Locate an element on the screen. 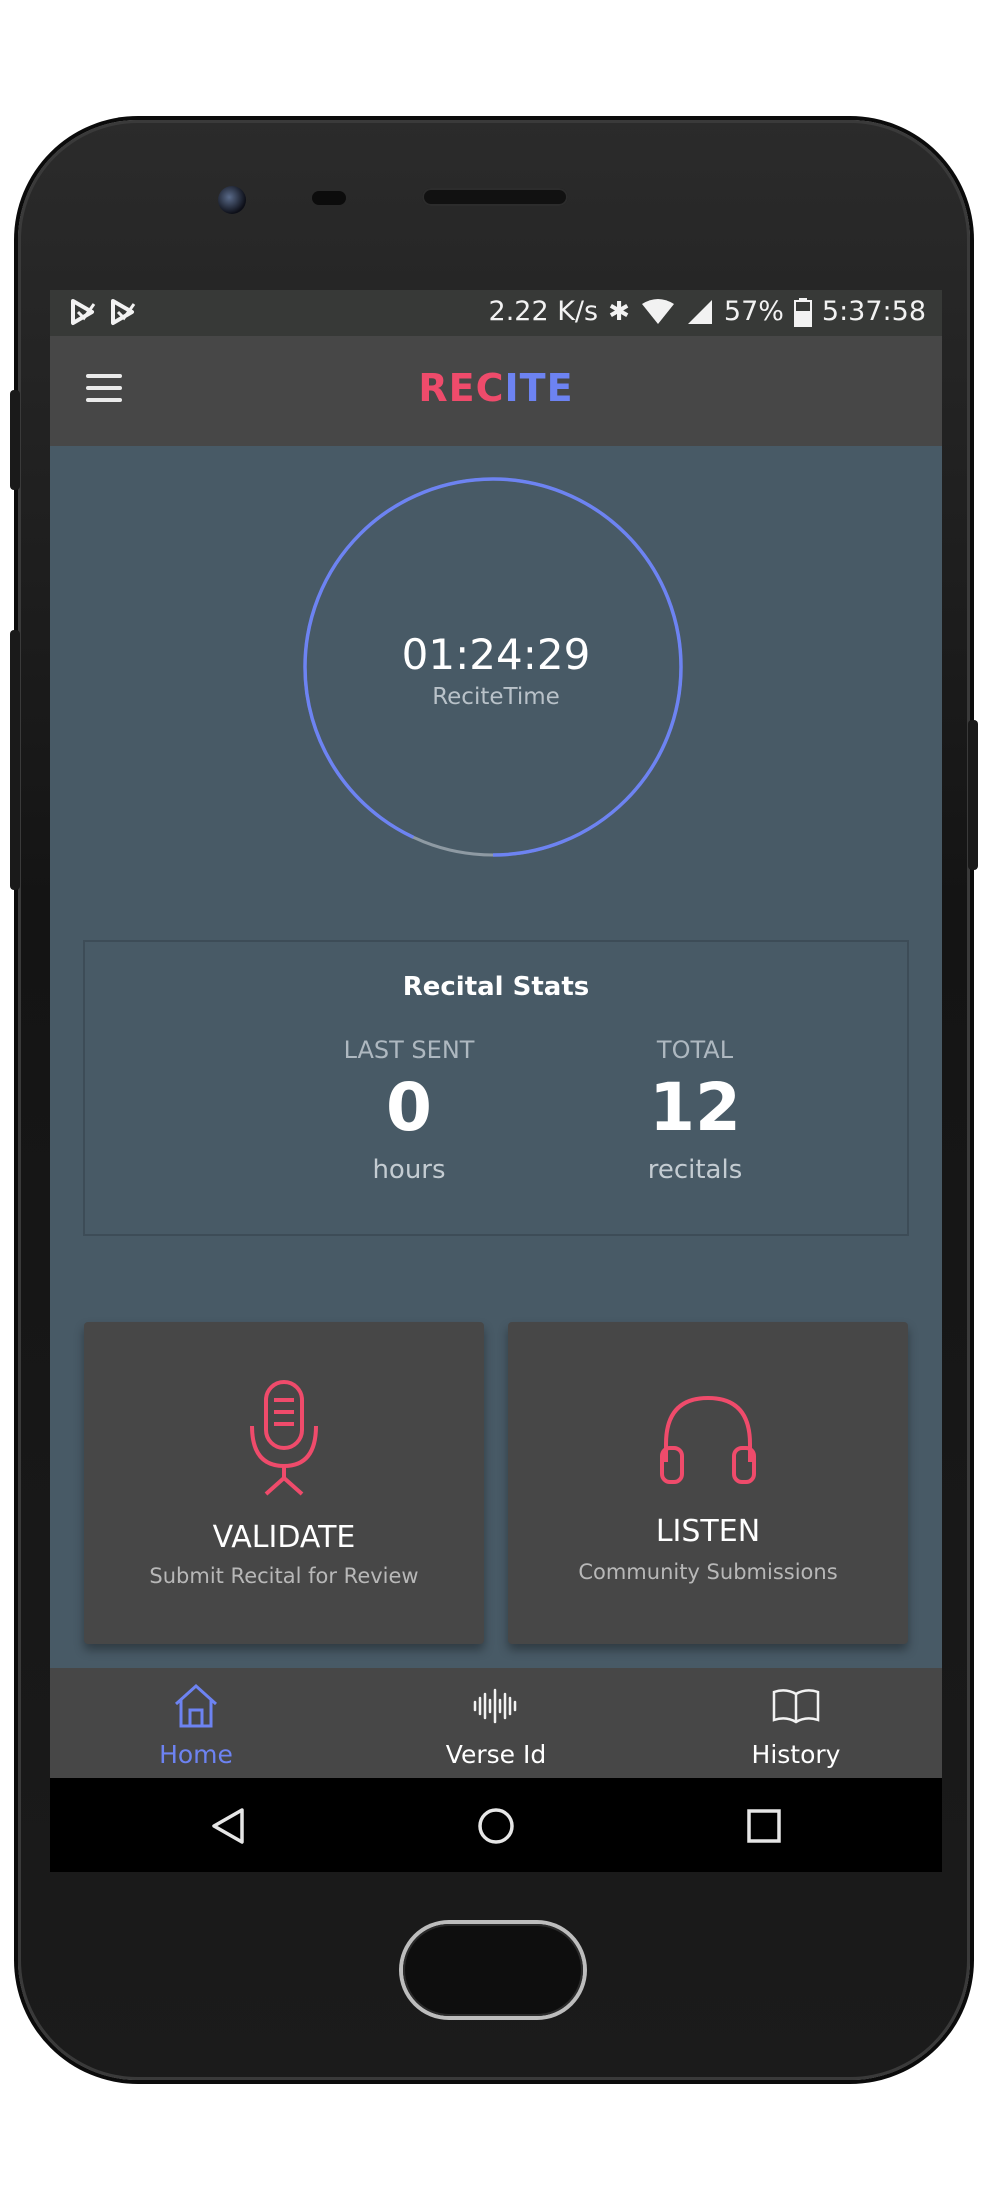 The image size is (987, 2204). nav-home: Home is located at coordinates (196, 1725).